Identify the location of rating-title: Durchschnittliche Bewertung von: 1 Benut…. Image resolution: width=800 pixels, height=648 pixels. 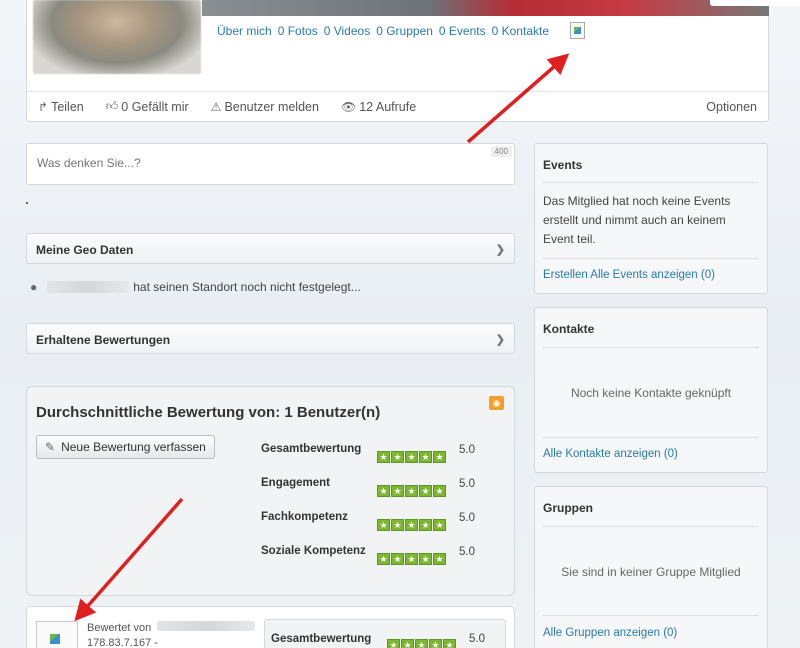
(208, 412).